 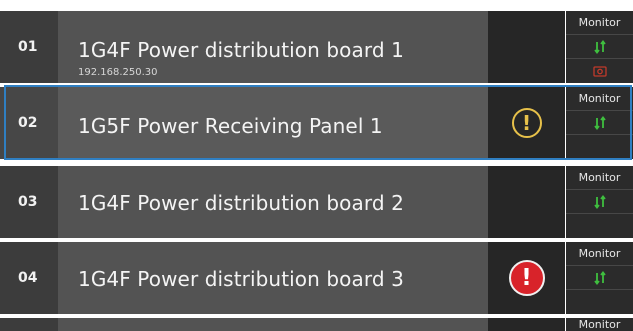 I want to click on panel-number: 03, so click(x=29, y=202).